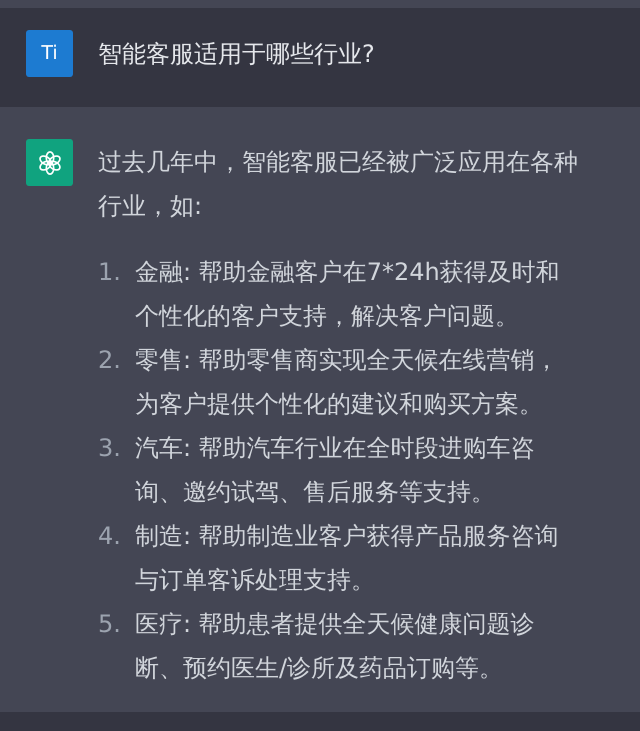 Image resolution: width=640 pixels, height=731 pixels. Describe the element at coordinates (335, 646) in the screenshot. I see `list-item-text: 医疗: 帮助患者提供全天候健康问题诊断、预约医生/诊所及药品订购等。` at that location.